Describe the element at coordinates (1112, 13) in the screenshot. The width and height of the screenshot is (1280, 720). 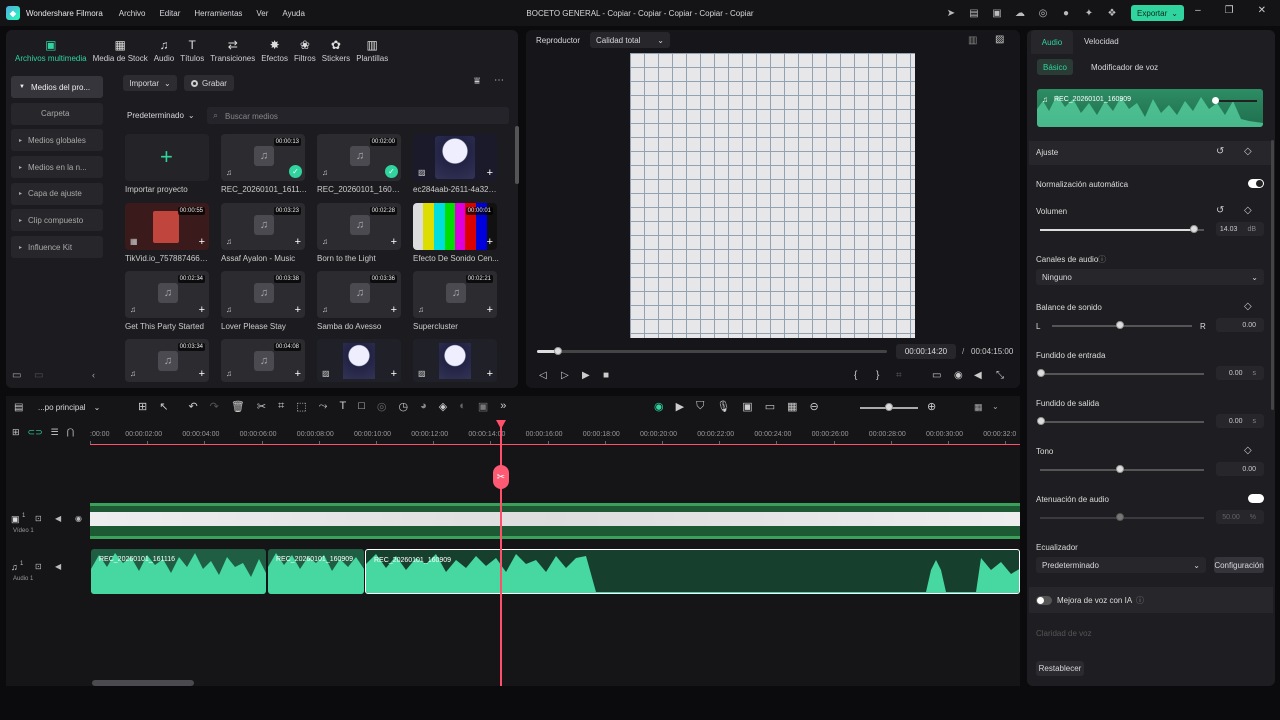
I see `ai-credits-icon: ❖` at that location.